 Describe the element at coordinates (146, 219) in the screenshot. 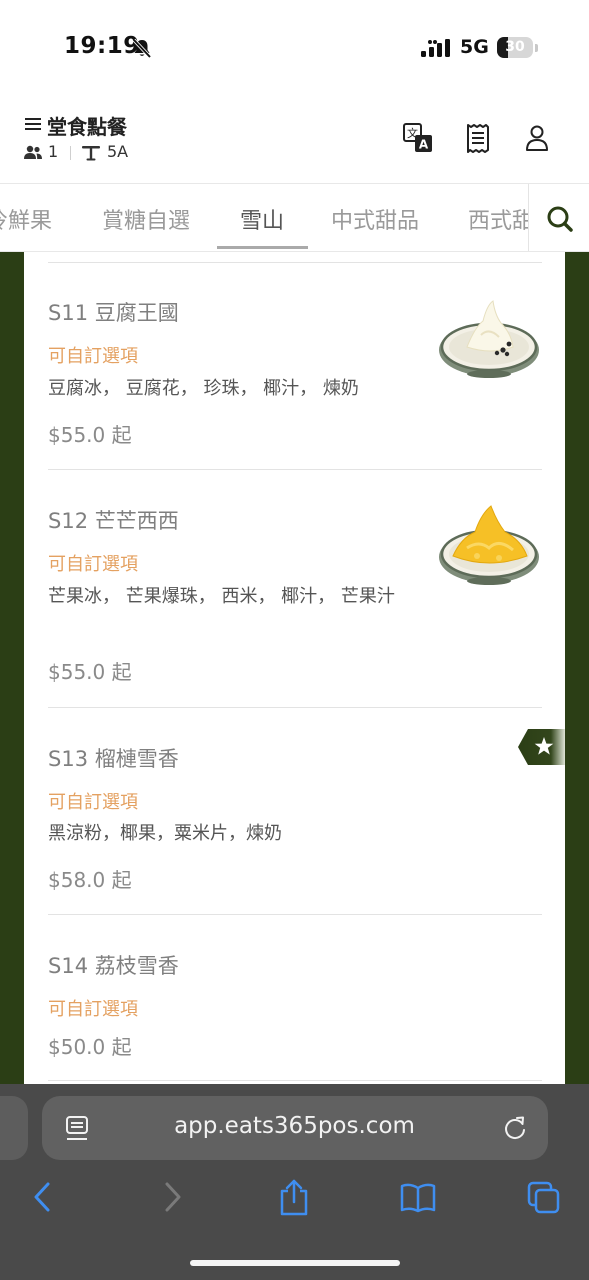

I see `tab-sugar-choice: 賞糖自選` at that location.